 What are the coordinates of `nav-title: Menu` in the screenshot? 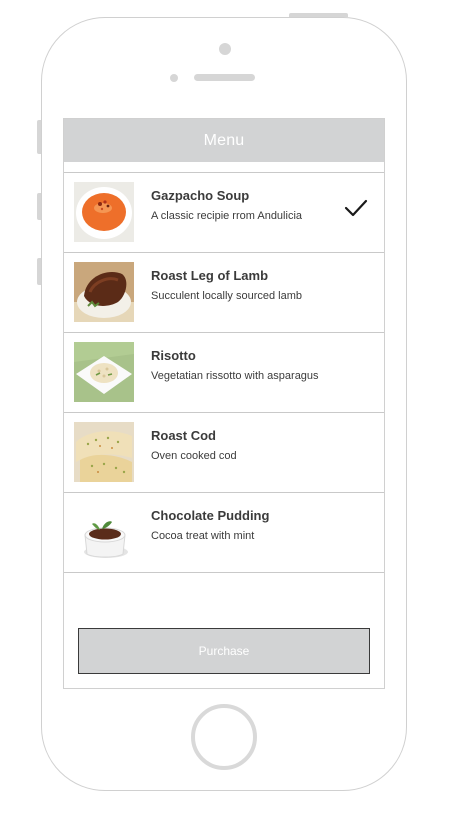 It's located at (224, 140).